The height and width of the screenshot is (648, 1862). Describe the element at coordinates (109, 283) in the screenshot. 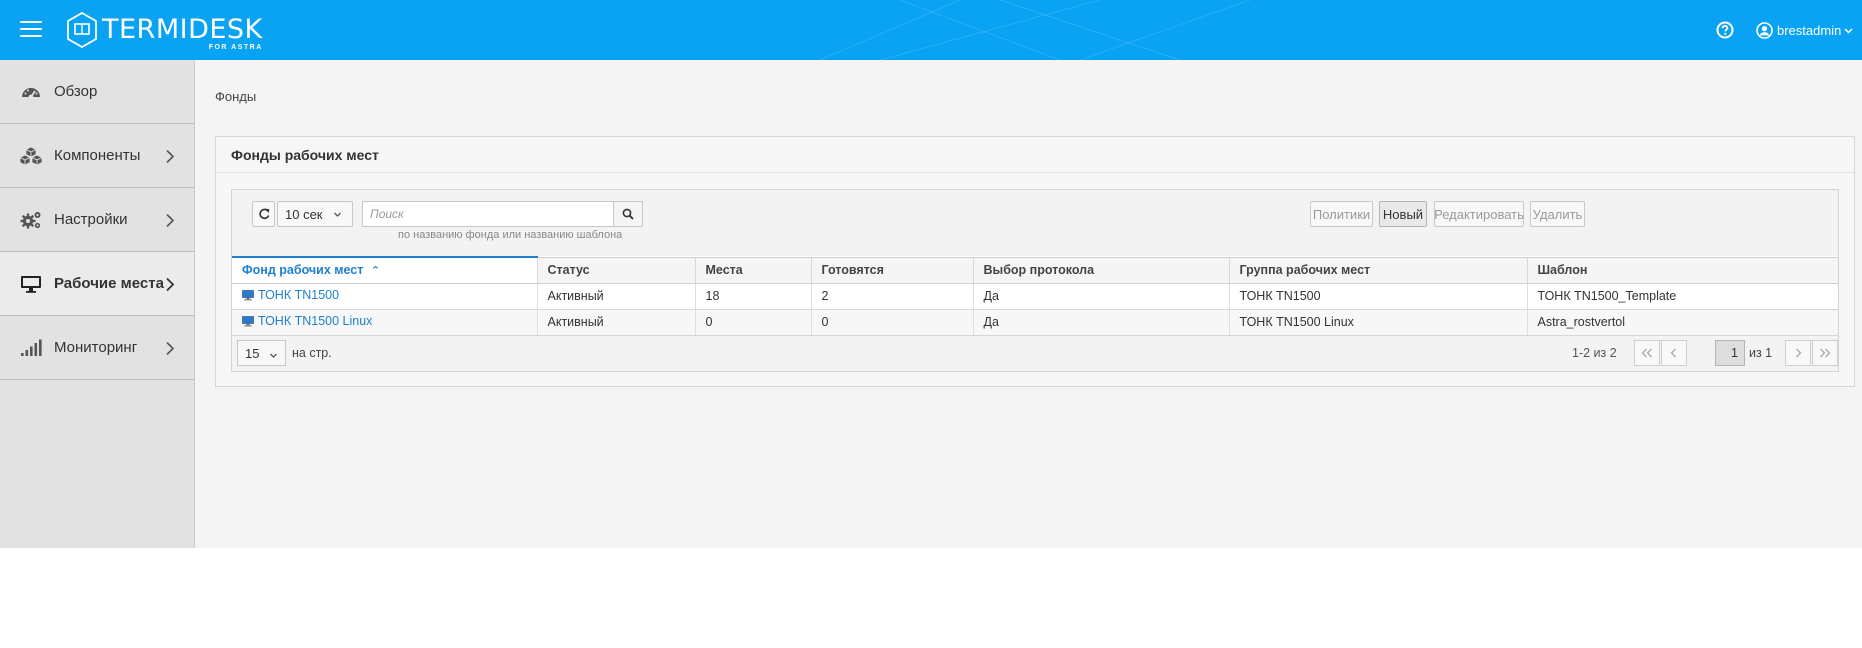

I see `sidebar-item-label: Рабочие места` at that location.